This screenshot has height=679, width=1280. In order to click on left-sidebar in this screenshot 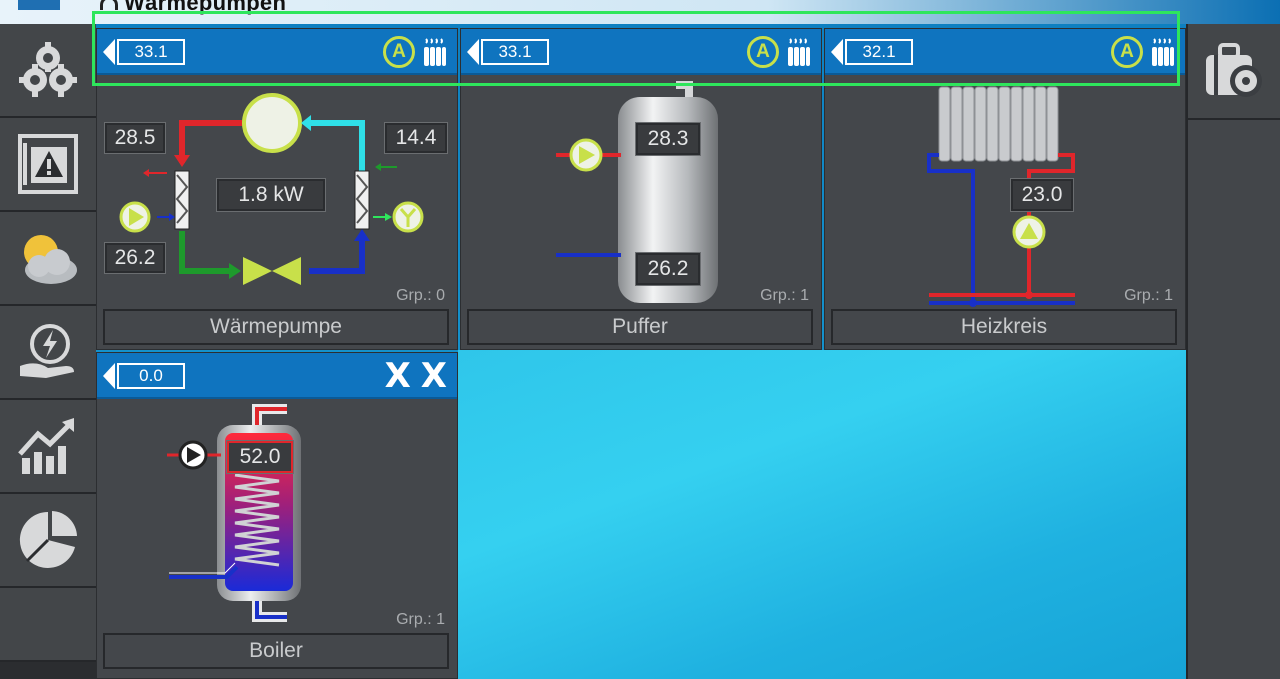, I will do `click(48, 351)`.